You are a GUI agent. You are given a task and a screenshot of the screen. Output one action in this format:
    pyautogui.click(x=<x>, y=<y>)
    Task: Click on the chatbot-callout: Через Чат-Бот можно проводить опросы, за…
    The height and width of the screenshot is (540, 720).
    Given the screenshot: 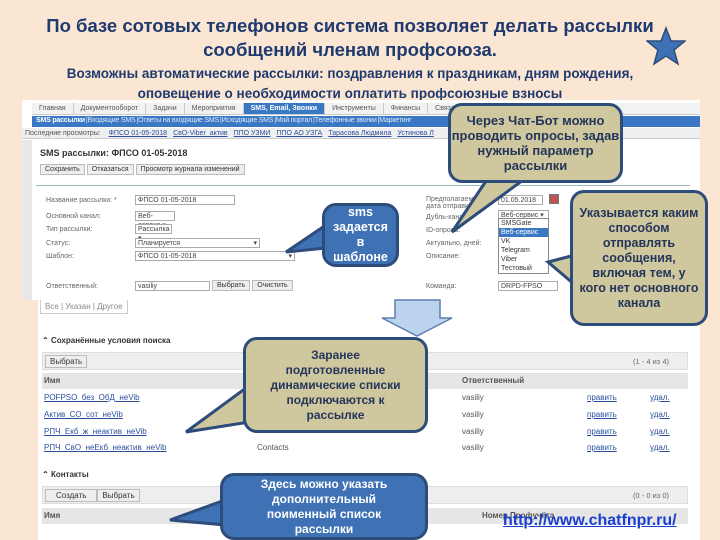 What is the action you would take?
    pyautogui.click(x=535, y=143)
    